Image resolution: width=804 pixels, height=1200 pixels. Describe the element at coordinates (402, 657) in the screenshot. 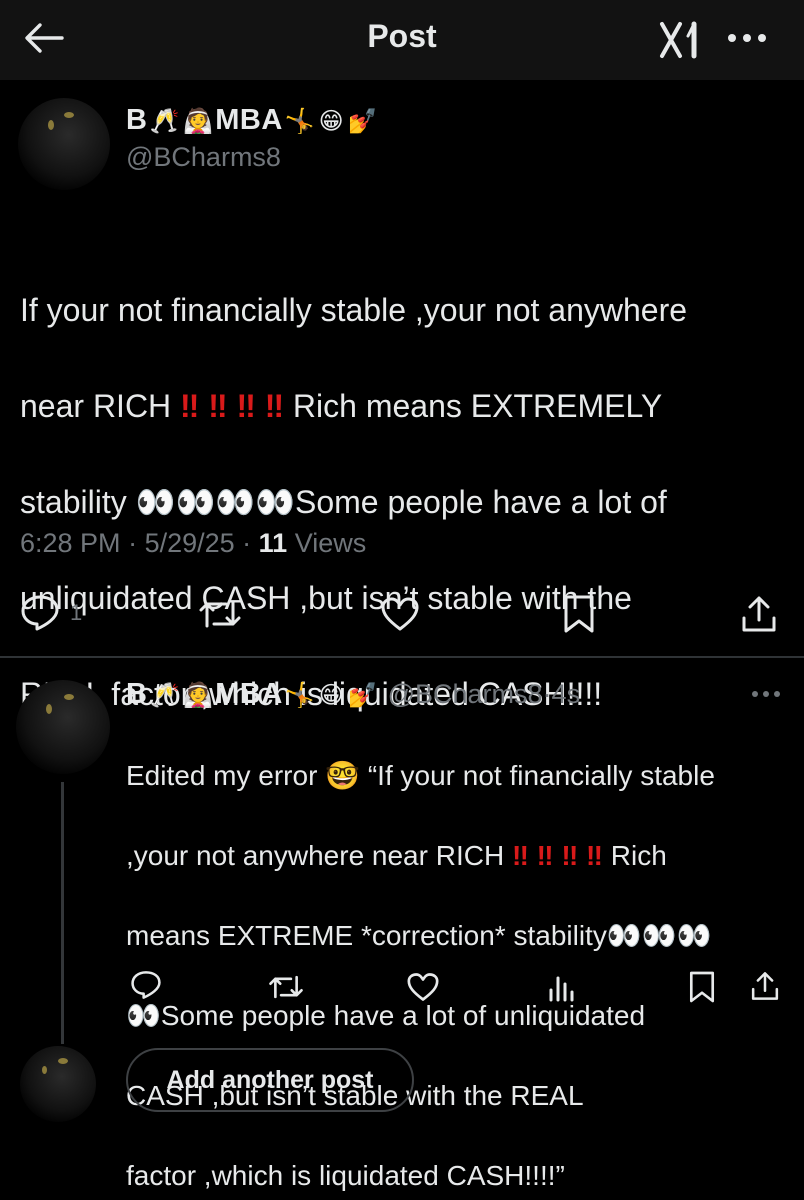

I see `divider` at that location.